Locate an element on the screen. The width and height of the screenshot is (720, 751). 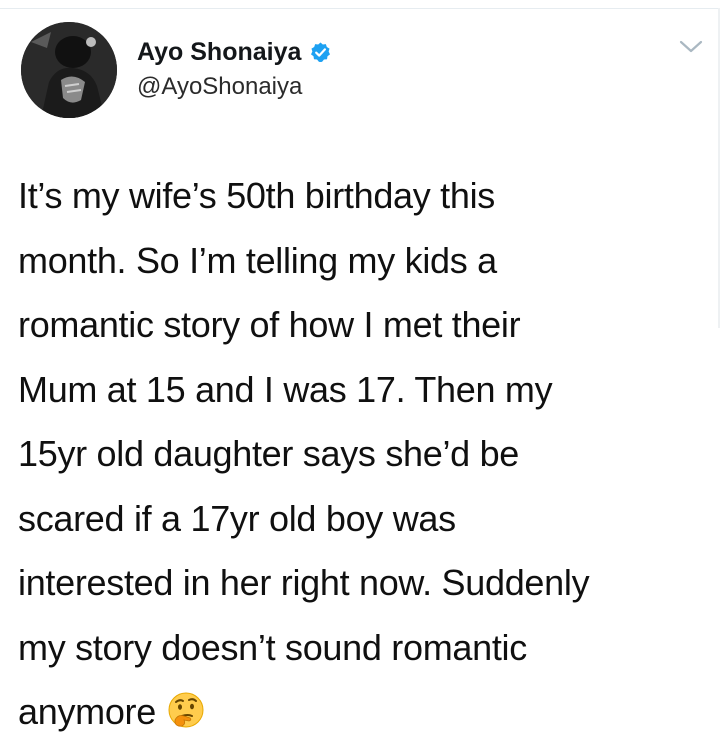
verified-badge-icon is located at coordinates (320, 52).